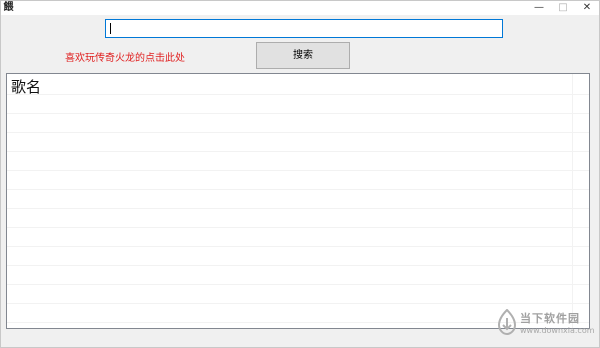 This screenshot has height=348, width=600. What do you see at coordinates (539, 8) in the screenshot?
I see `minimize-button: —` at bounding box center [539, 8].